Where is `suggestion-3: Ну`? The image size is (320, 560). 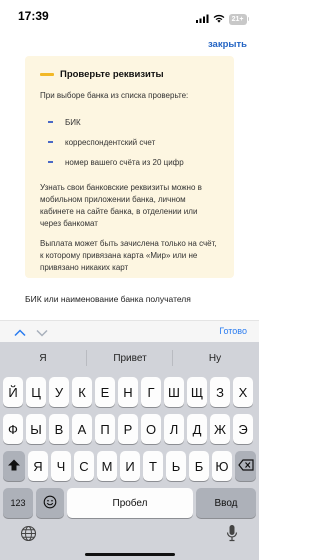
suggestion-3: Ну is located at coordinates (215, 358).